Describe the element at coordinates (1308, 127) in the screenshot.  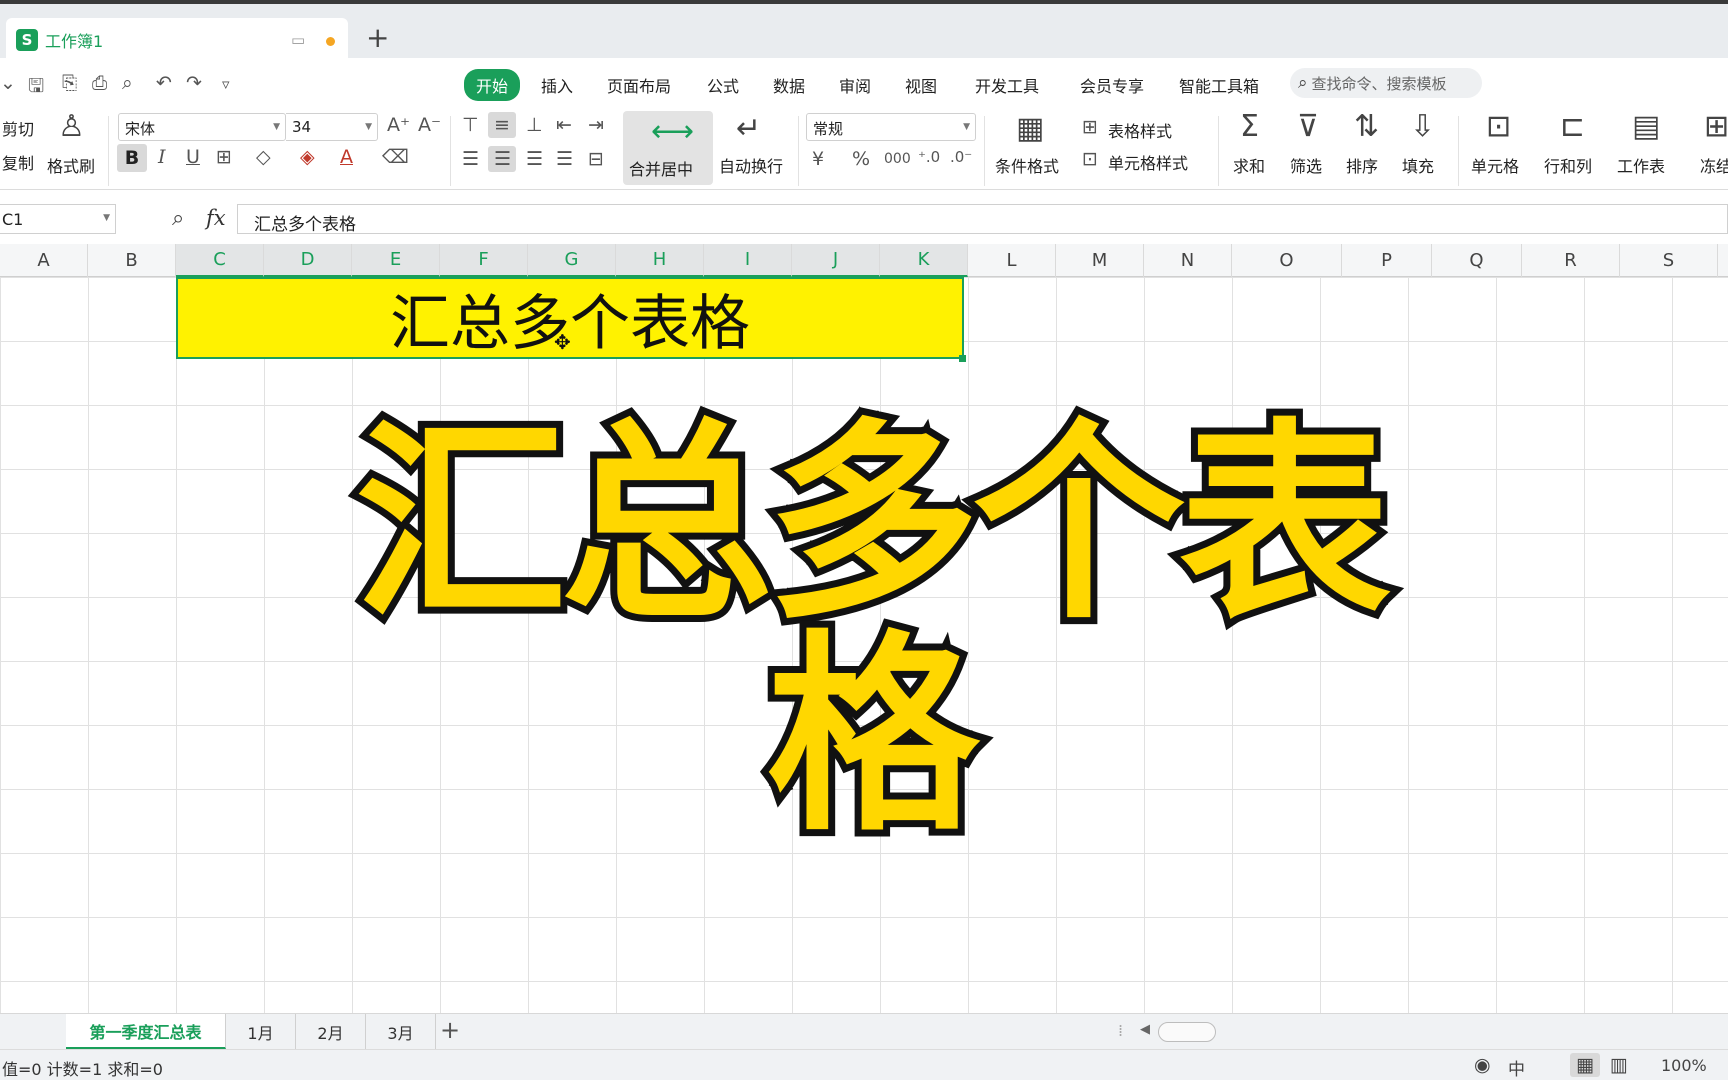
I see `filter-icon: ⊽` at that location.